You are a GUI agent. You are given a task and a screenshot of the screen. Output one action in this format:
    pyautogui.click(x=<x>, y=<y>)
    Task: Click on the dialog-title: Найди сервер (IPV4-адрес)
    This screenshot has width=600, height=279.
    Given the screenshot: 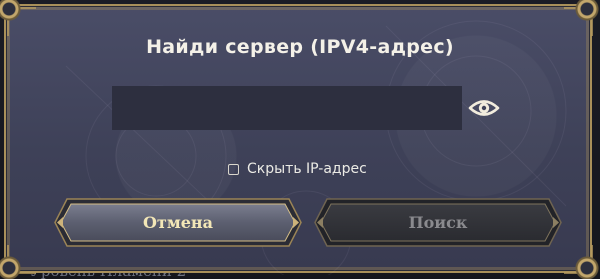 What is the action you would take?
    pyautogui.click(x=300, y=47)
    